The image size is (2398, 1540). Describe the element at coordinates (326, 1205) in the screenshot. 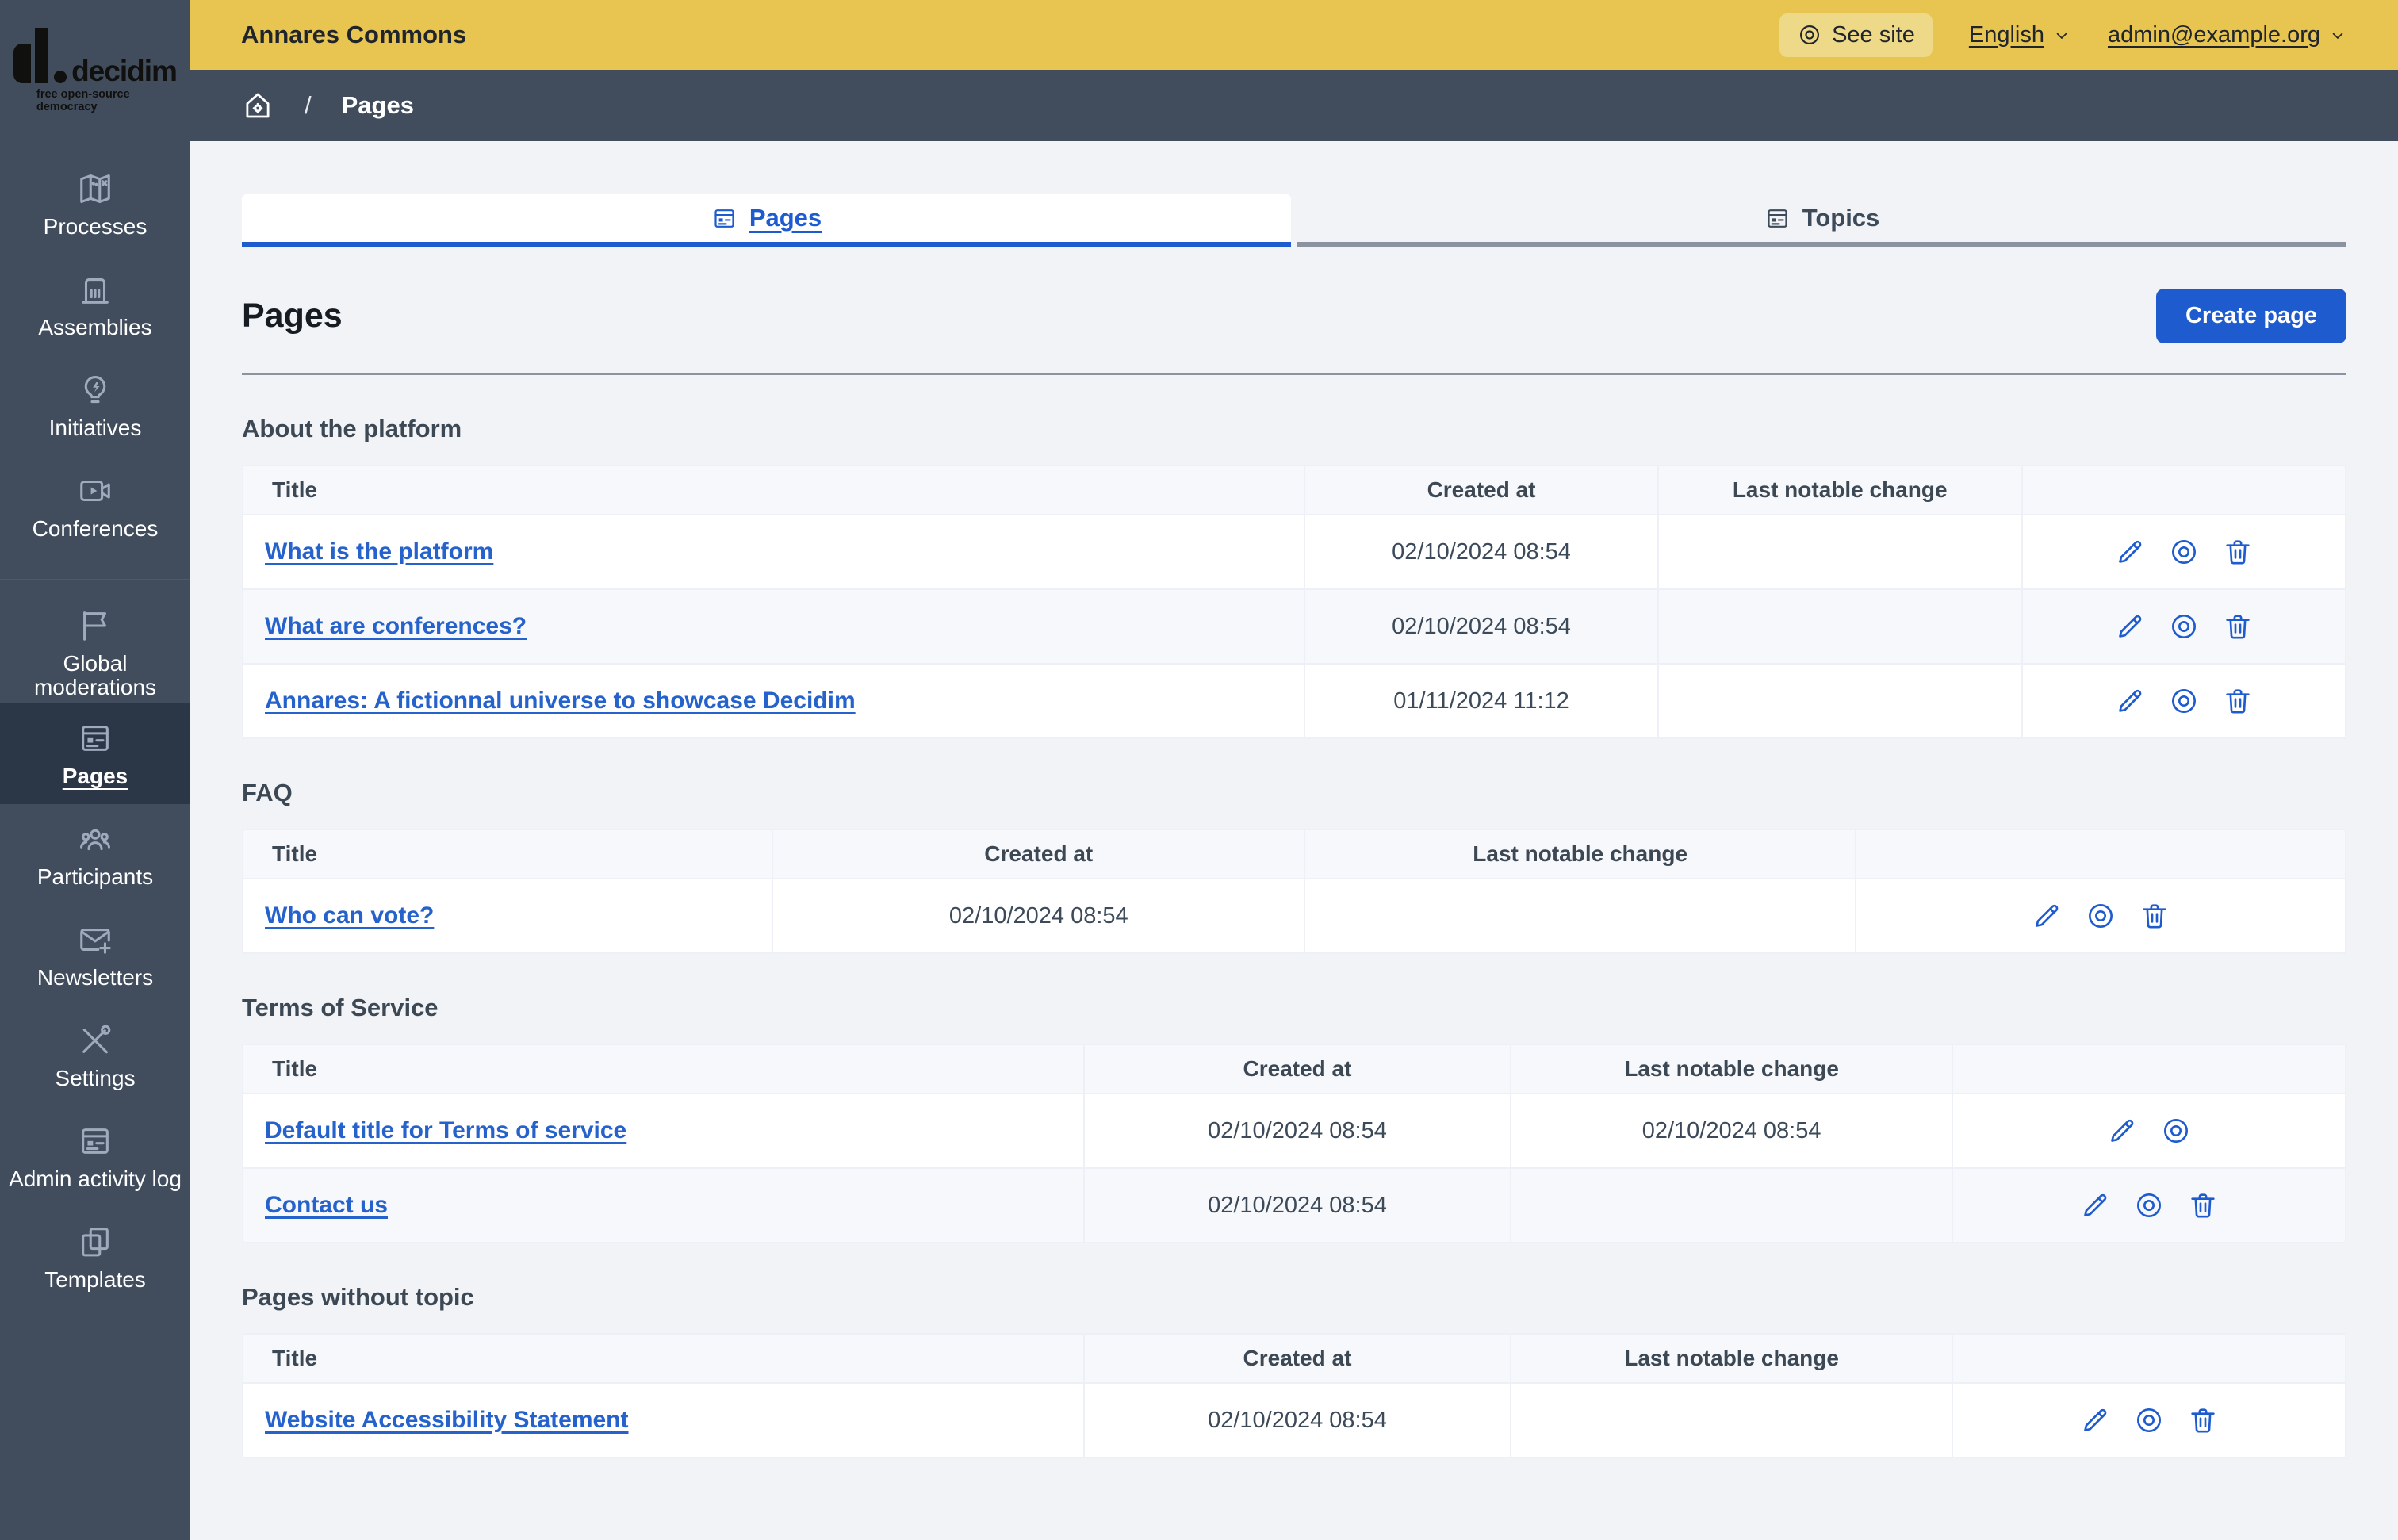

I see `page-title-link: Contact us` at that location.